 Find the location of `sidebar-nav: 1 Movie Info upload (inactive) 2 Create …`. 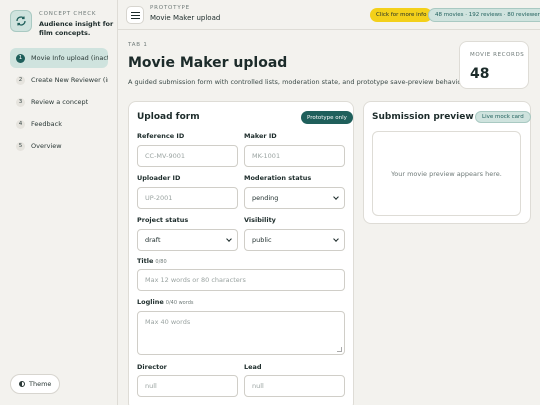

sidebar-nav: 1 Movie Info upload (inactive) 2 Create … is located at coordinates (59, 103).